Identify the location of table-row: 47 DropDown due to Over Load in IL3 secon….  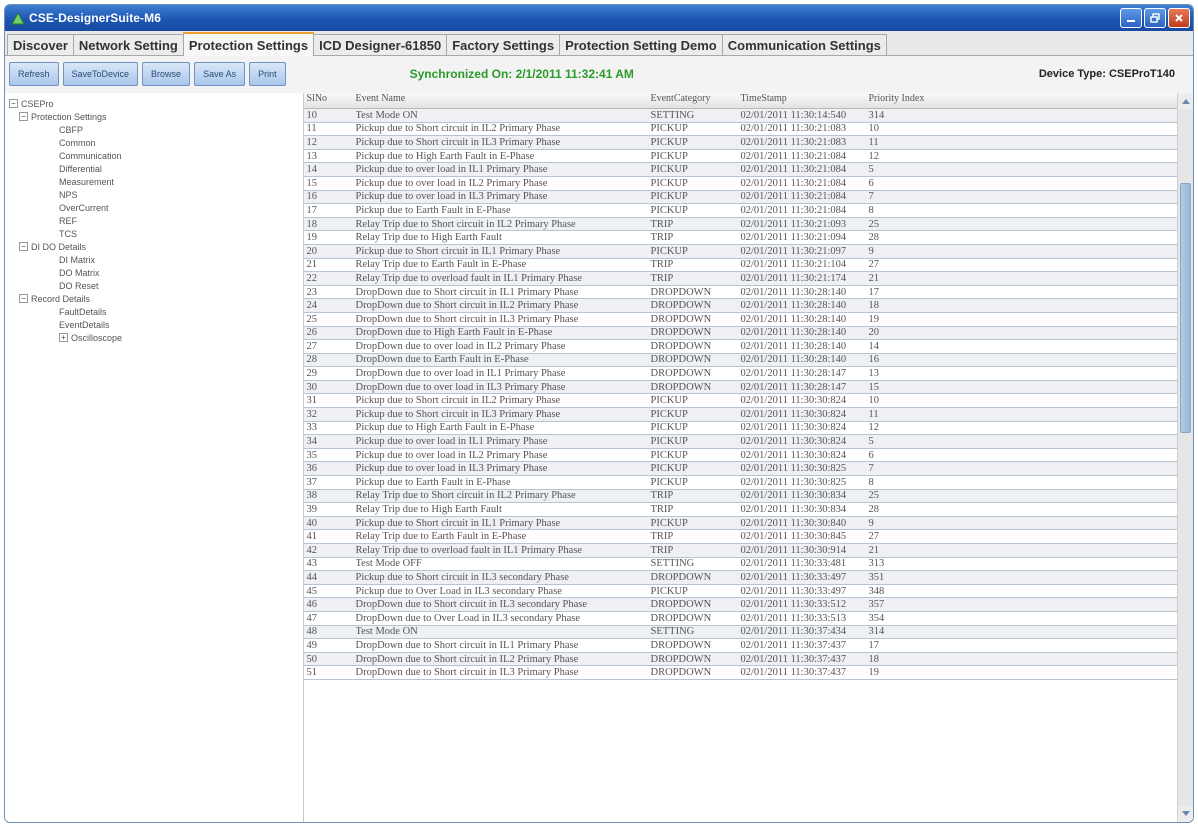
(741, 618).